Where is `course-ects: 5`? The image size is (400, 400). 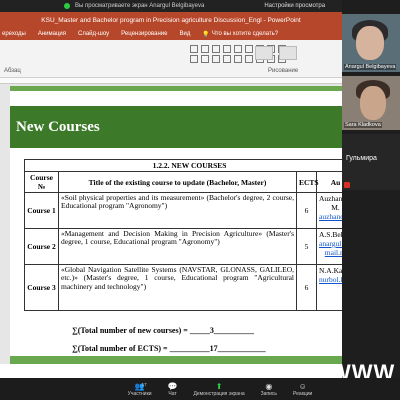
course-ects: 5 is located at coordinates (306, 246).